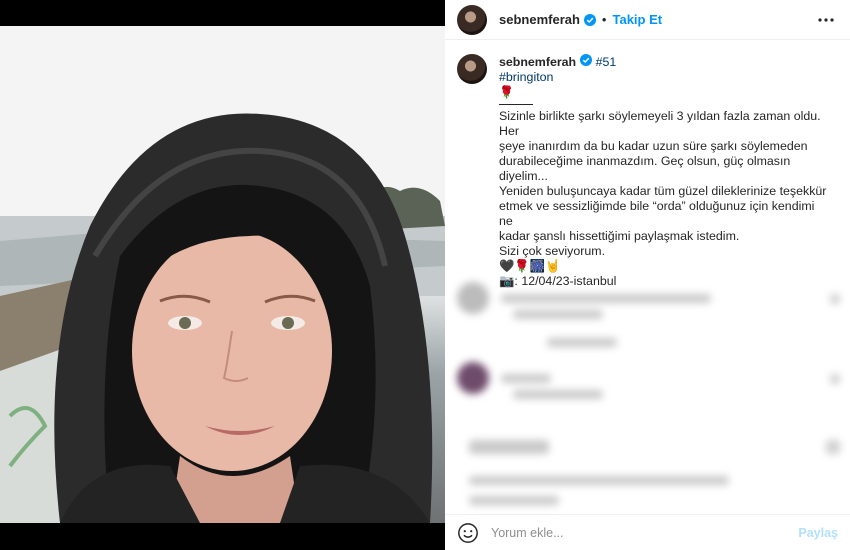 Image resolution: width=850 pixels, height=550 pixels. What do you see at coordinates (516, 104) in the screenshot?
I see `caption-divider` at bounding box center [516, 104].